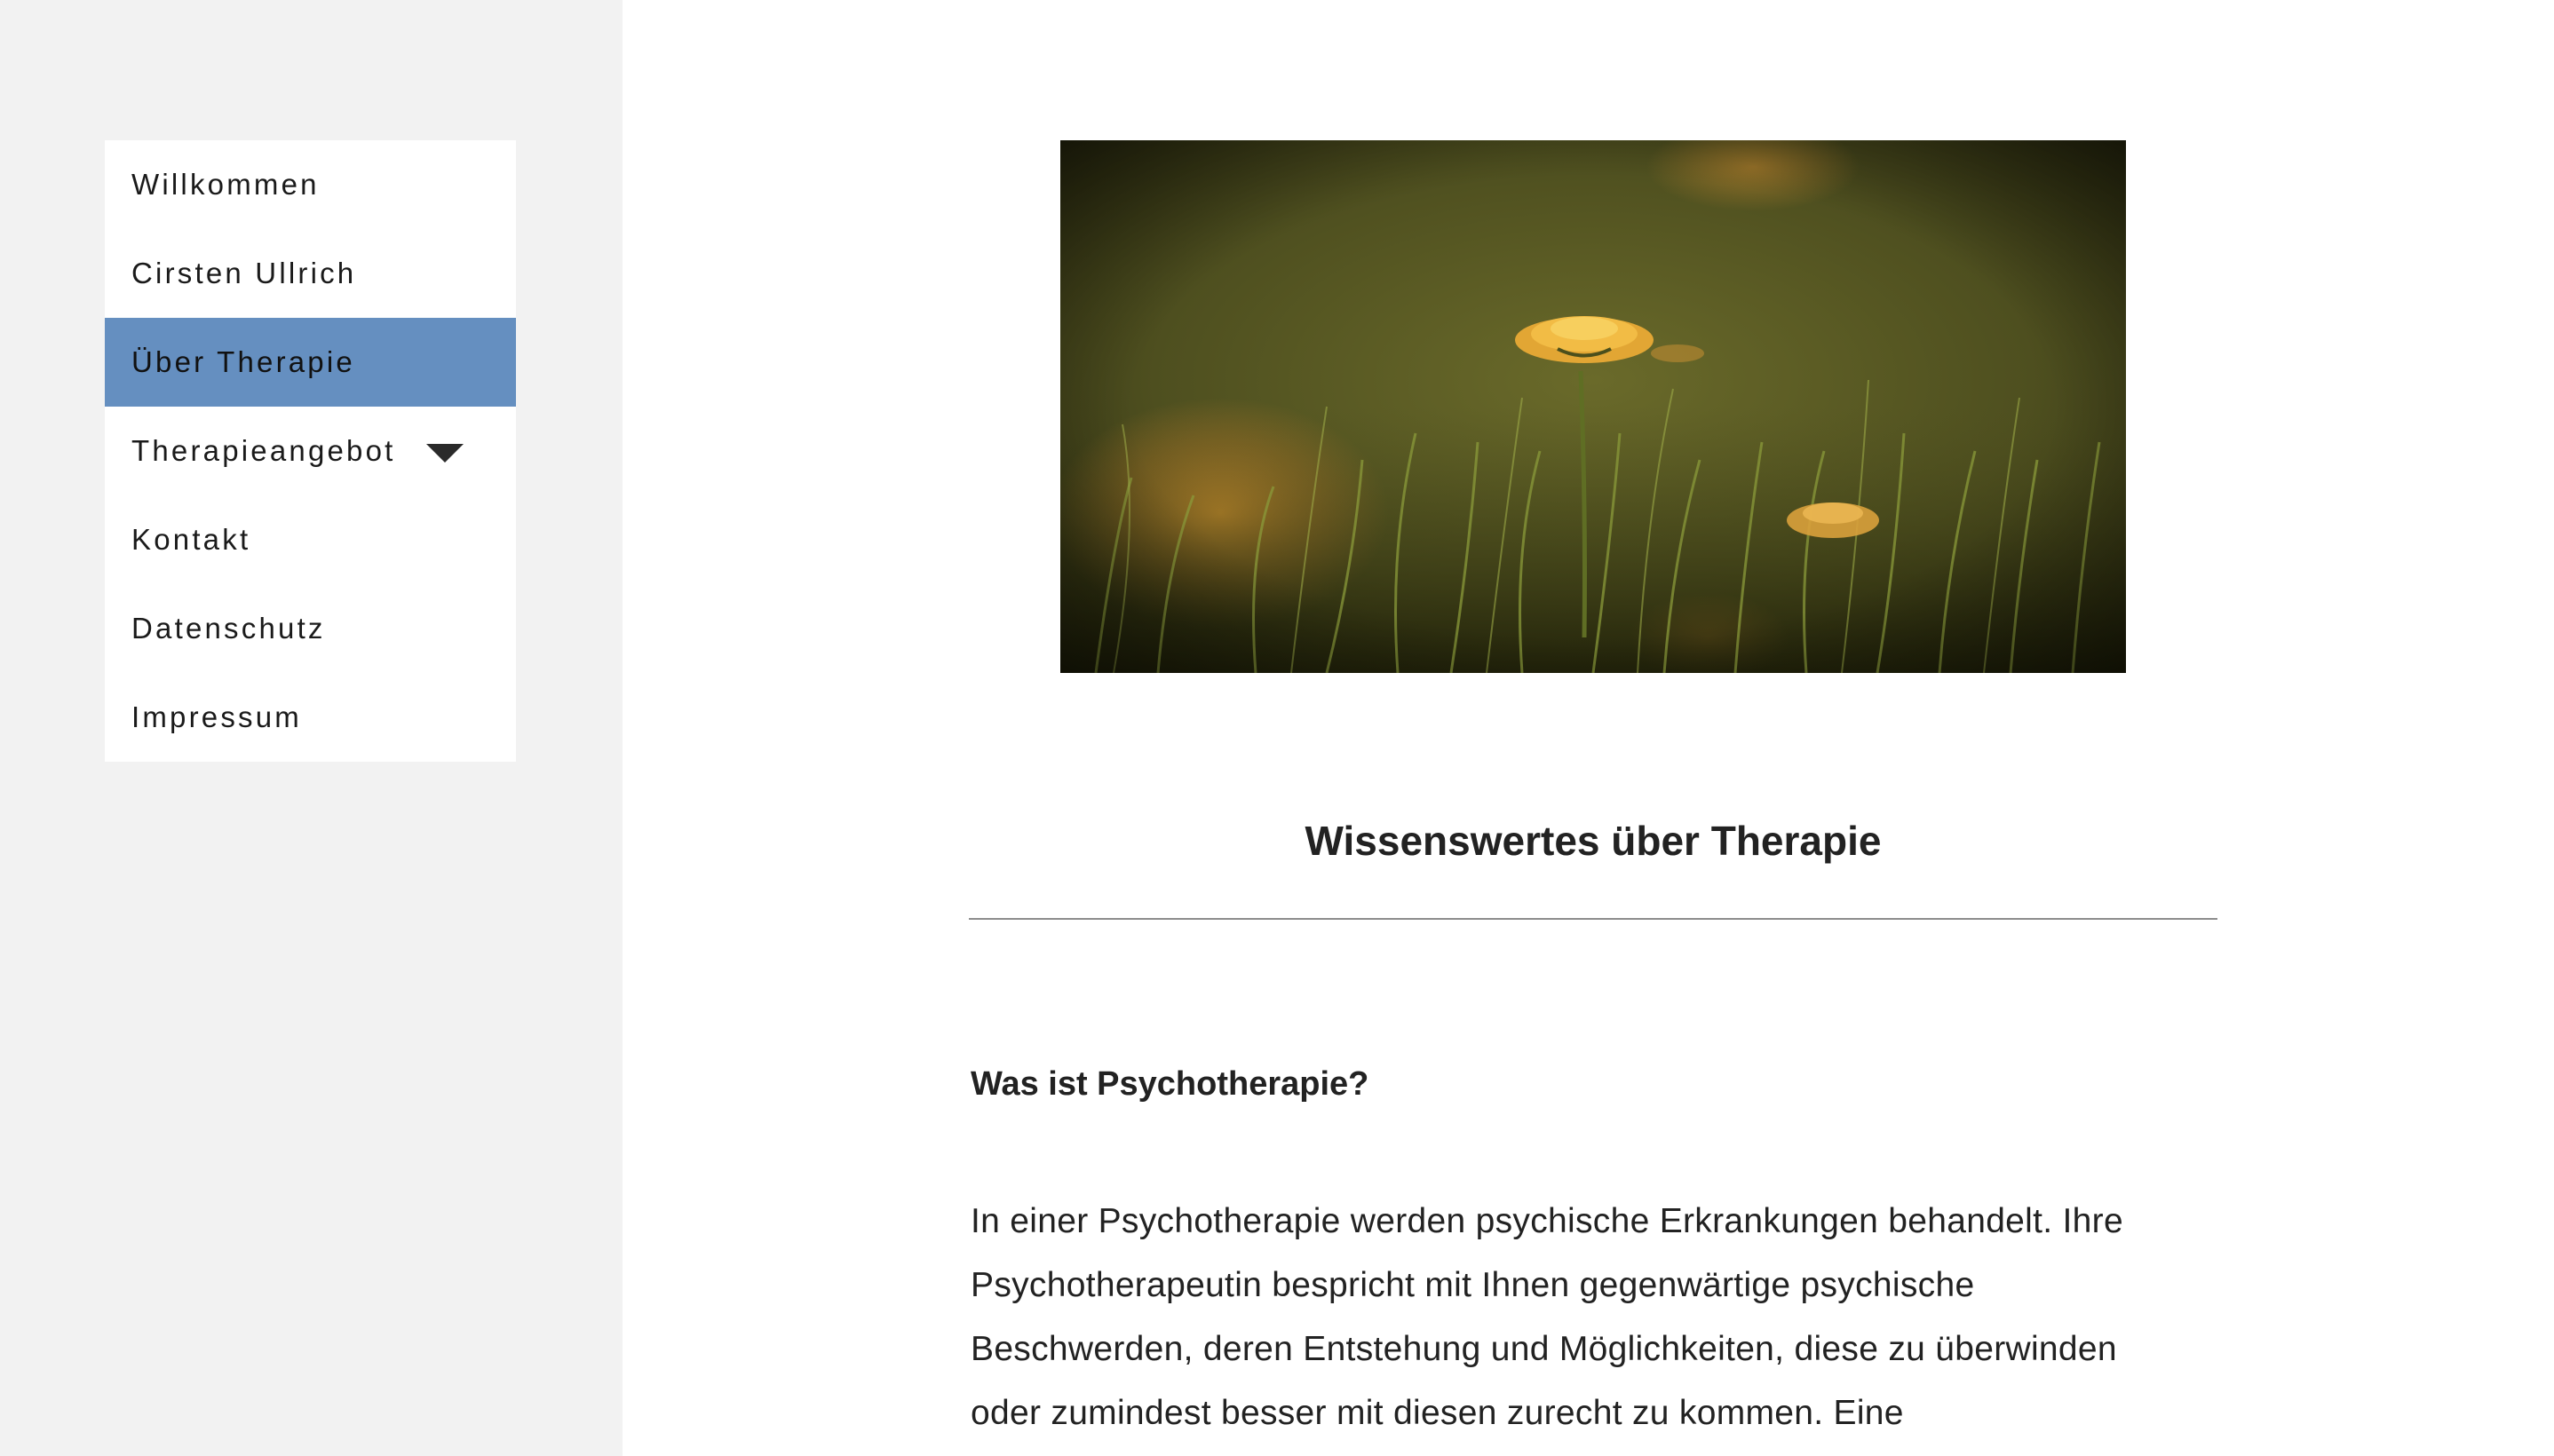  I want to click on nav-item-label: Datenschutz, so click(229, 628).